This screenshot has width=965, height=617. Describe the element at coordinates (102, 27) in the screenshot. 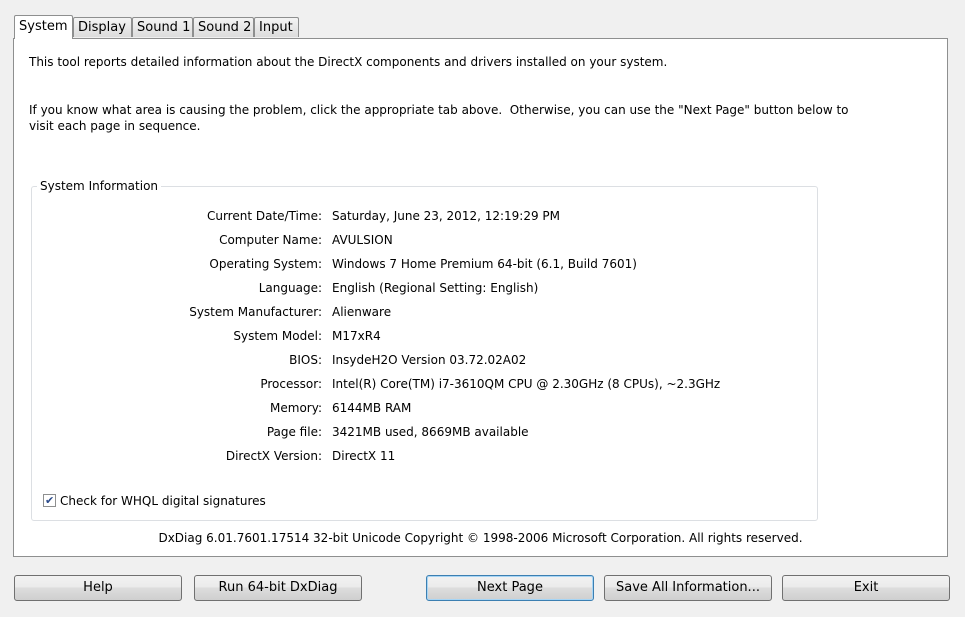

I see `tab-display: Display` at that location.